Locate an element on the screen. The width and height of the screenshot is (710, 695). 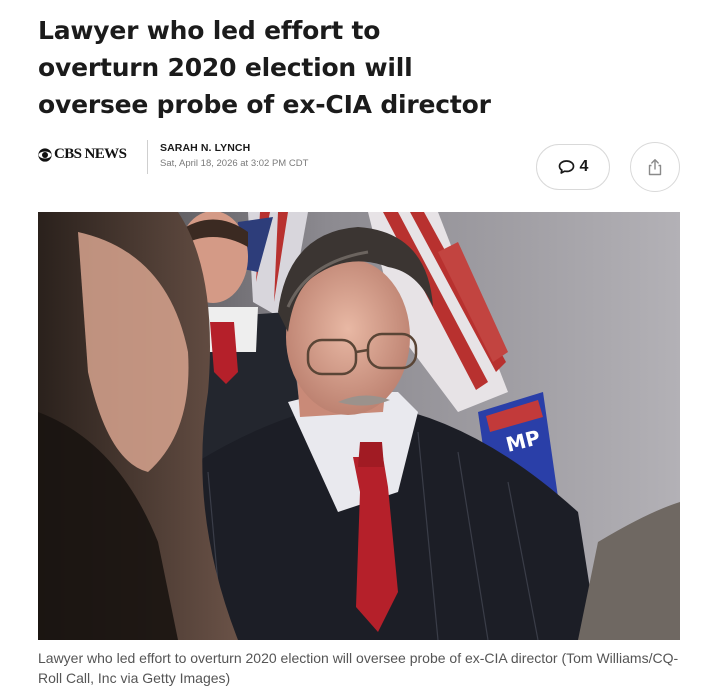
speech-bubble-icon is located at coordinates (566, 167).